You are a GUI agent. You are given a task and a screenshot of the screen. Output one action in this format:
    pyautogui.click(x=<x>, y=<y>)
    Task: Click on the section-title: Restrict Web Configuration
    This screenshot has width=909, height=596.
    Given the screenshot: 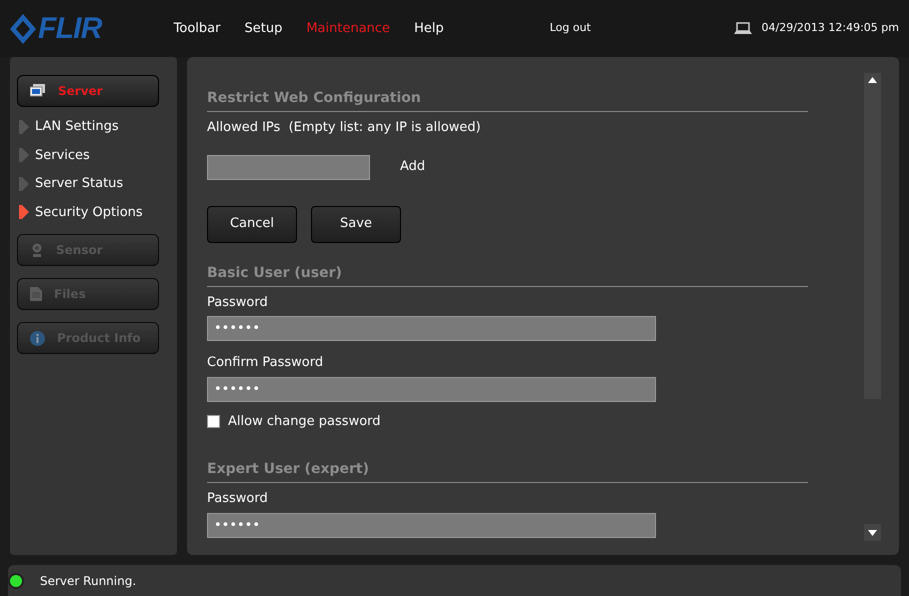 What is the action you would take?
    pyautogui.click(x=314, y=98)
    